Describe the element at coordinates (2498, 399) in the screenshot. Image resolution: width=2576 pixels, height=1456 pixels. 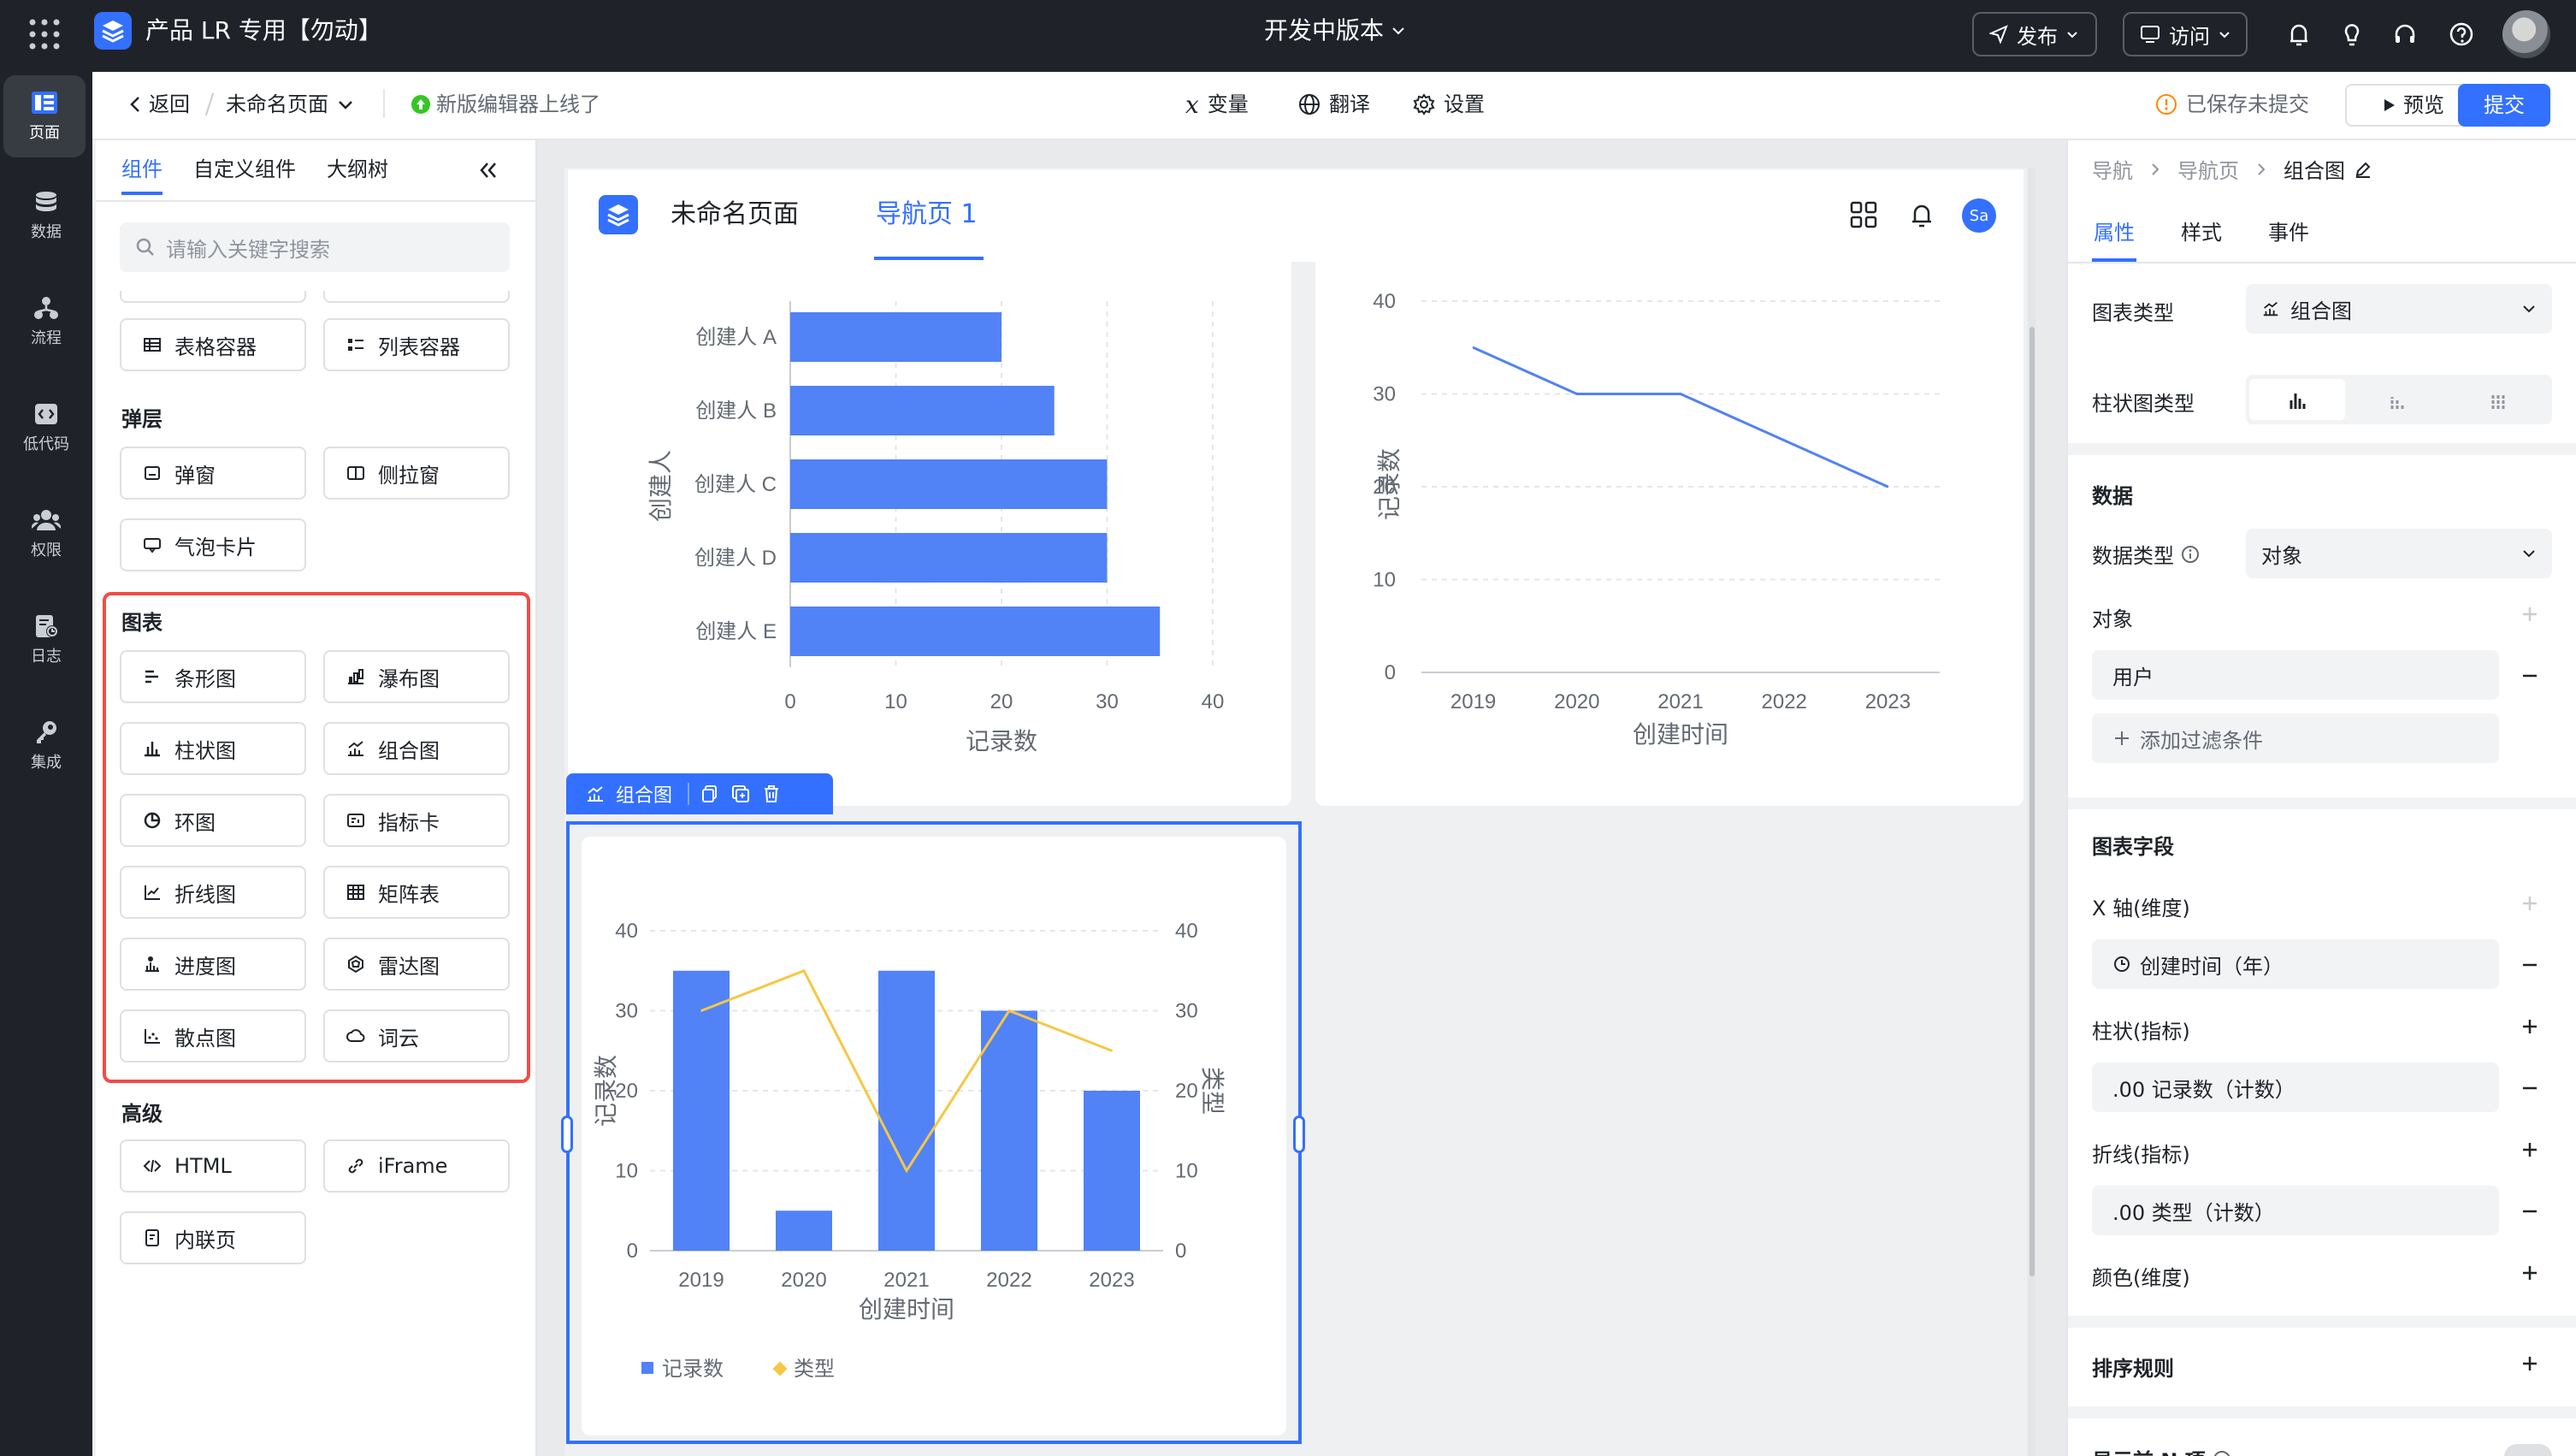
I see `bar-type-percent` at that location.